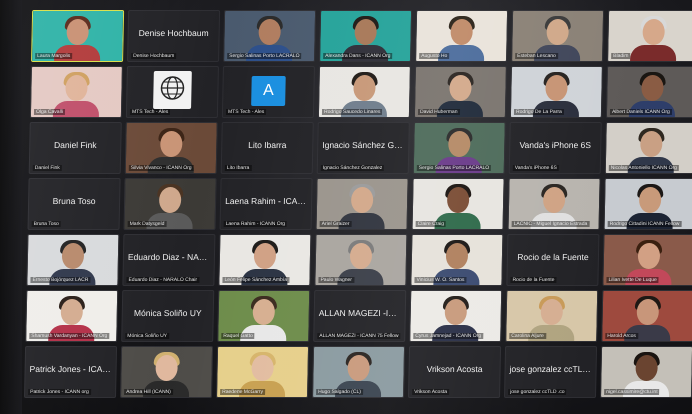 The height and width of the screenshot is (414, 692). I want to click on participant-tile: Andrea Hill (ICANN), so click(166, 372).